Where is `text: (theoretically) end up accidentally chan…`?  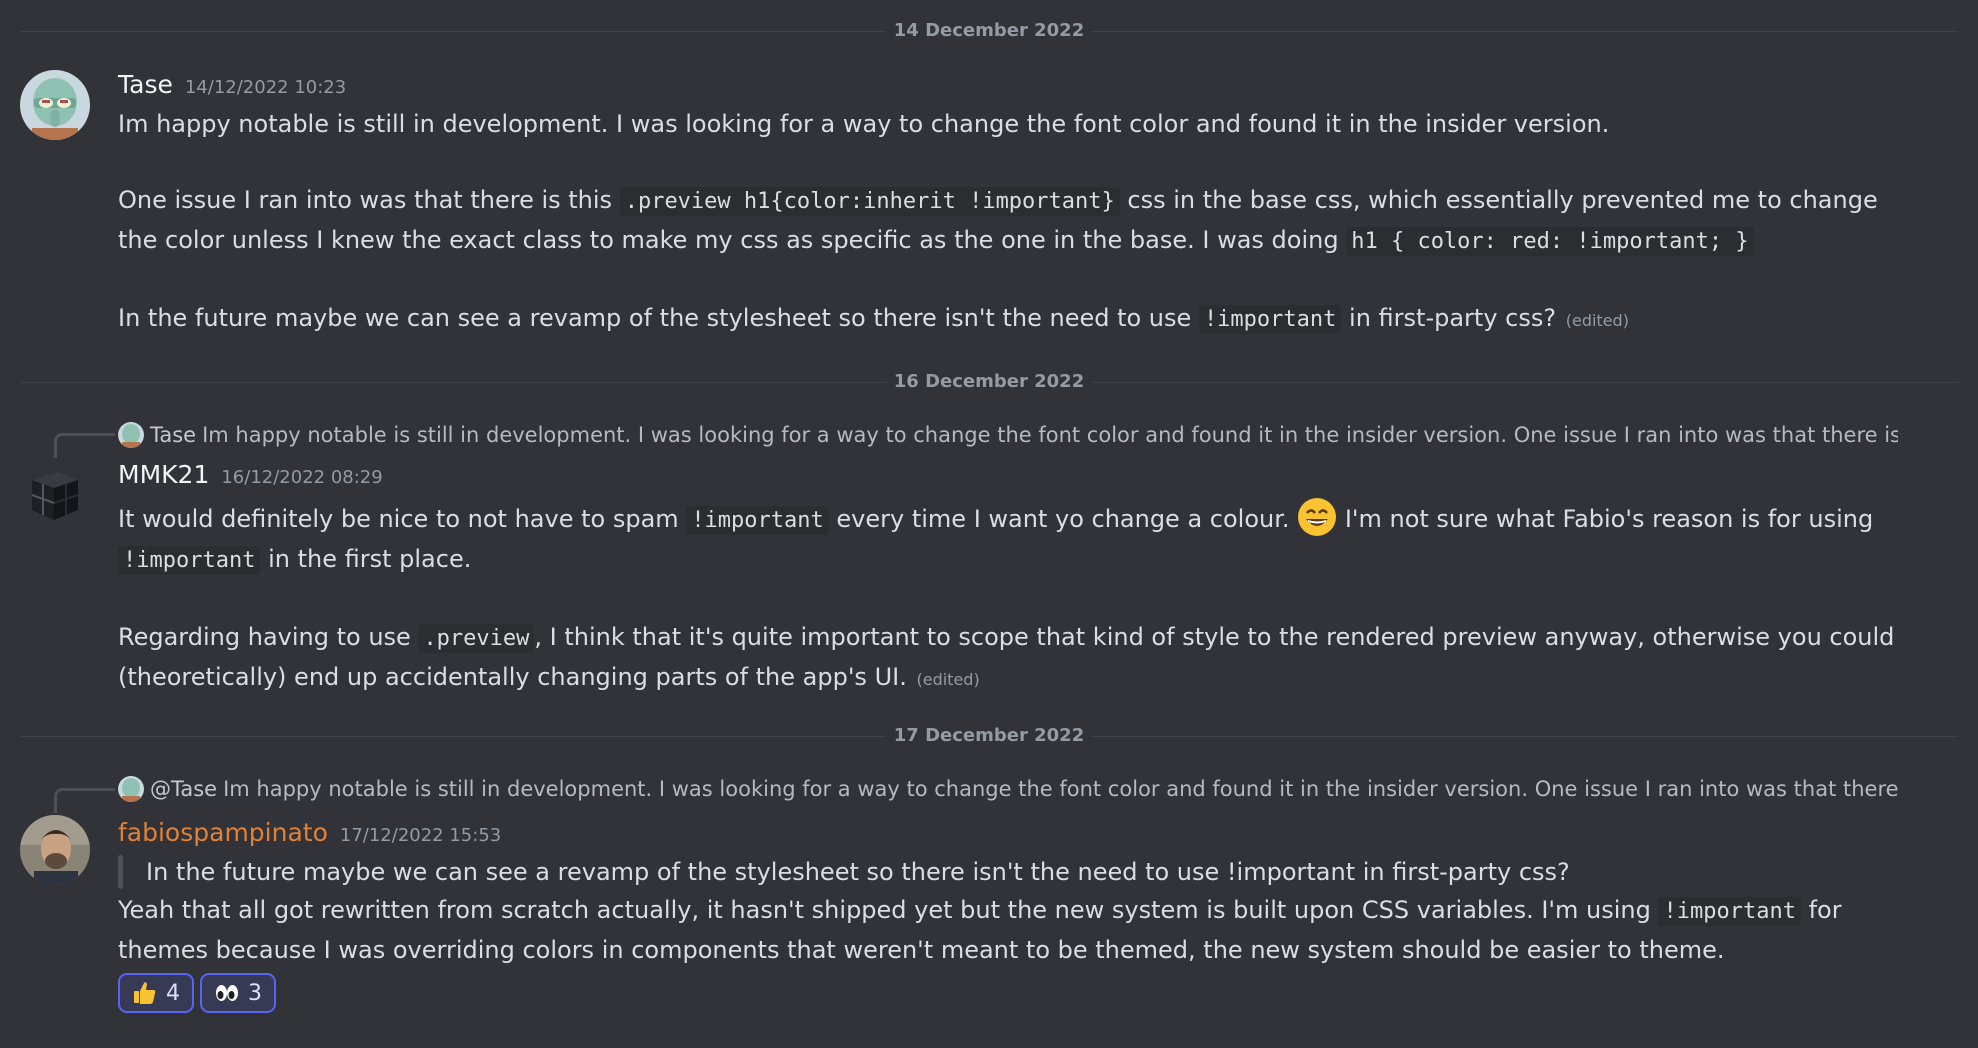 text: (theoretically) end up accidentally chan… is located at coordinates (512, 677).